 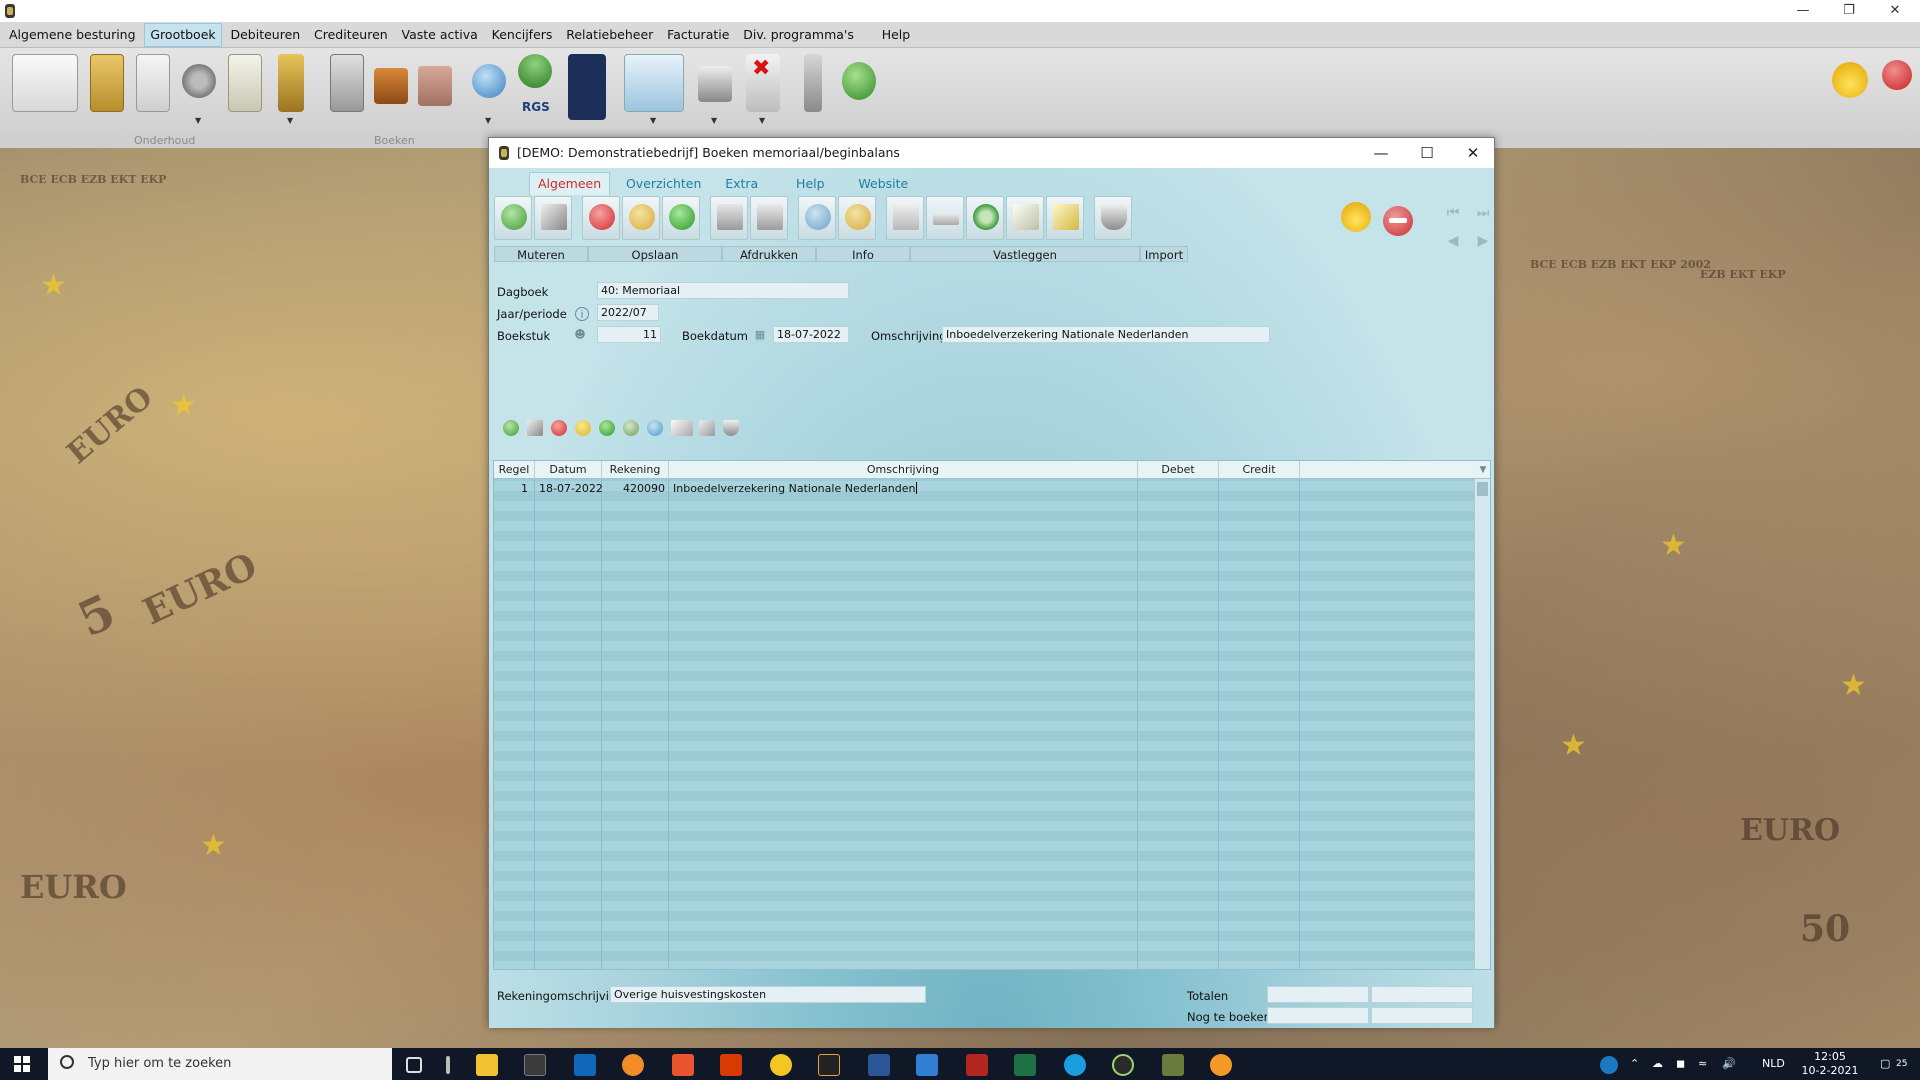 I want to click on dialog-minimize-button: —, so click(x=1381, y=153).